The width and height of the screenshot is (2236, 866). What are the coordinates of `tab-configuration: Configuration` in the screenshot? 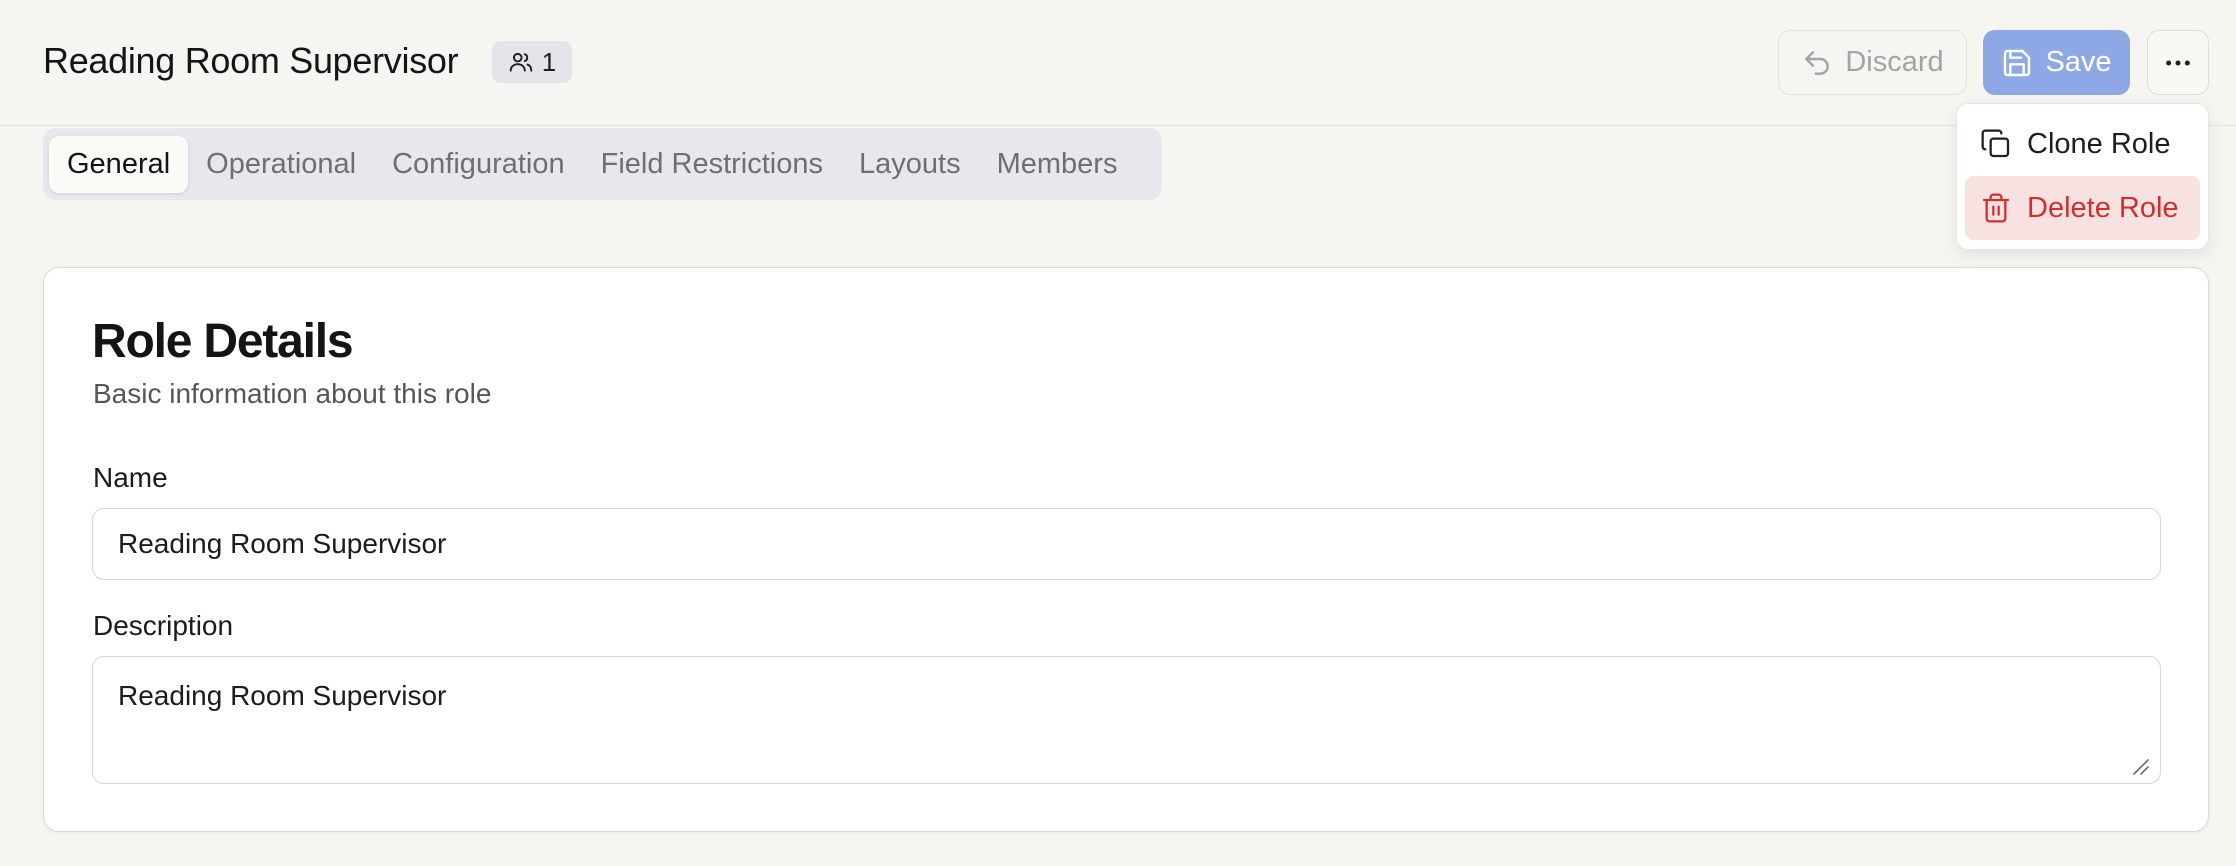 It's located at (478, 164).